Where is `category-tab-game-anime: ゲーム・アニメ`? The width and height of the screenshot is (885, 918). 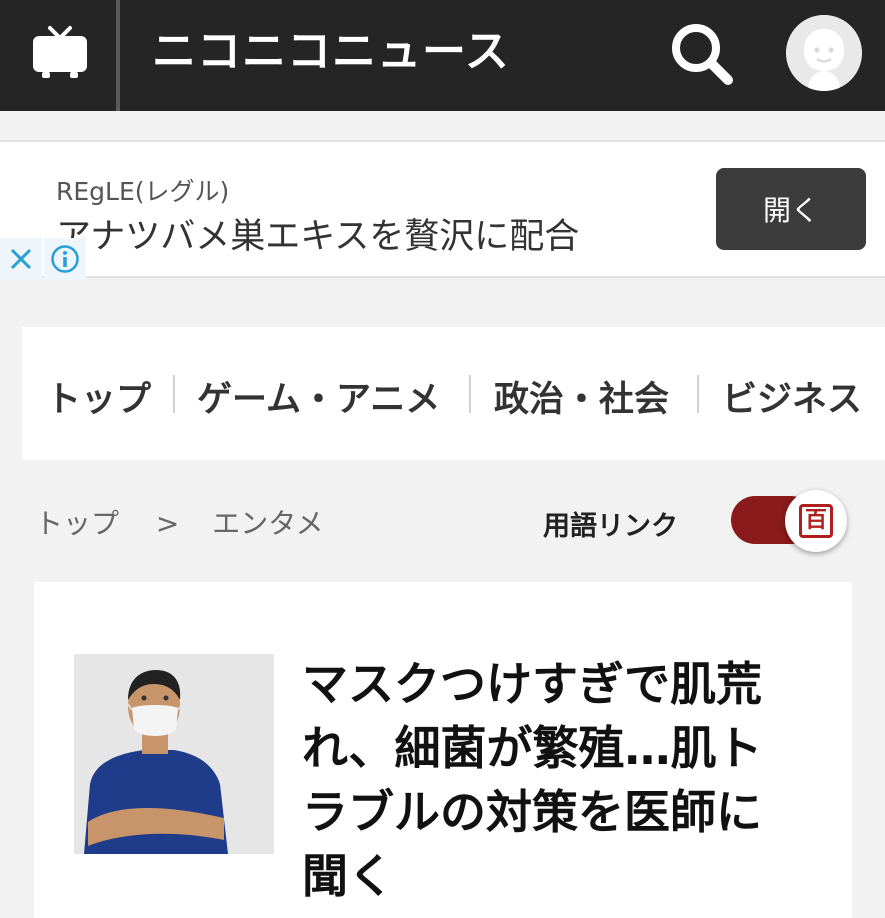
category-tab-game-anime: ゲーム・アニメ is located at coordinates (318, 396).